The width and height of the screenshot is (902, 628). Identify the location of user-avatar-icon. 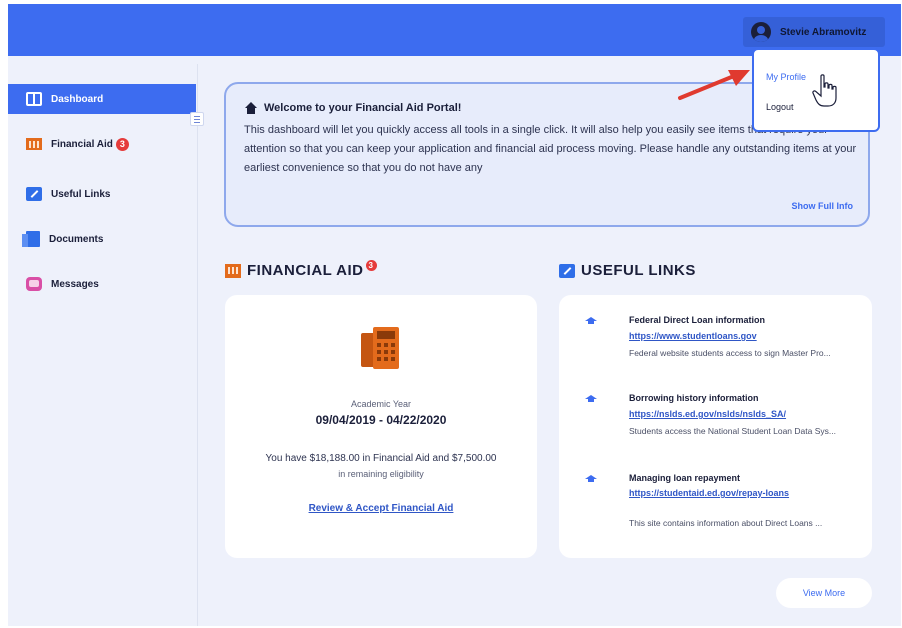
(761, 32).